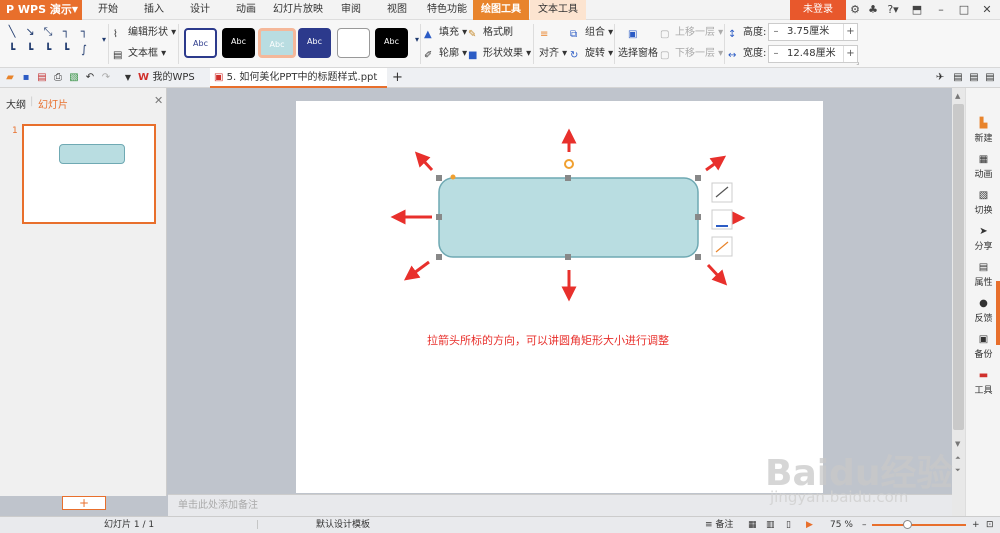 This screenshot has width=1000, height=533. What do you see at coordinates (548, 340) in the screenshot?
I see `slide-annotation: 拉箭头所标的方向，可以讲圆角矩形大小进行调整` at bounding box center [548, 340].